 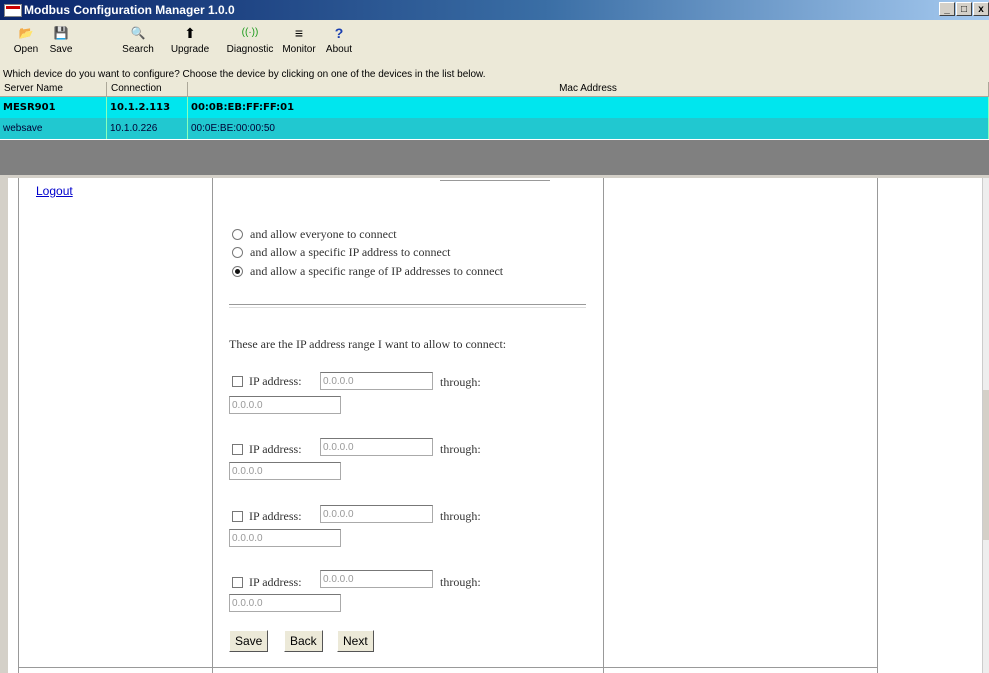 What do you see at coordinates (355, 641) in the screenshot?
I see `next-button: Next` at bounding box center [355, 641].